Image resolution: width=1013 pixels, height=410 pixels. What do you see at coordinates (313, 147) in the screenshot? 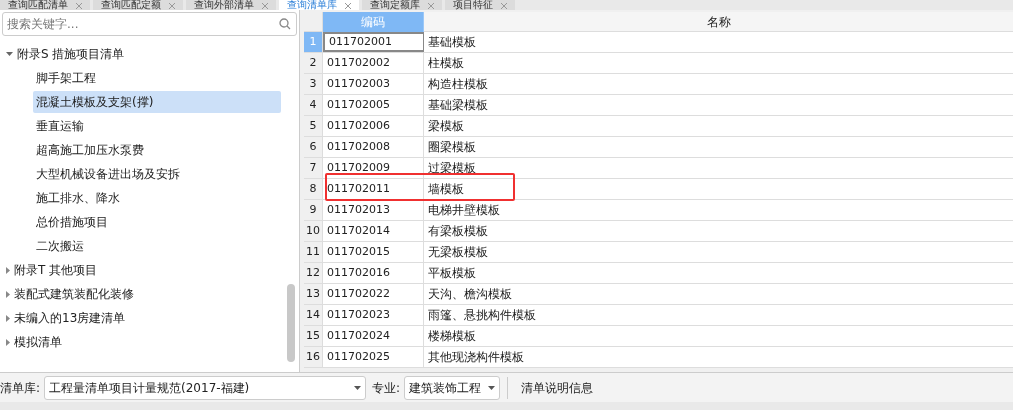
I see `row-number: 6` at bounding box center [313, 147].